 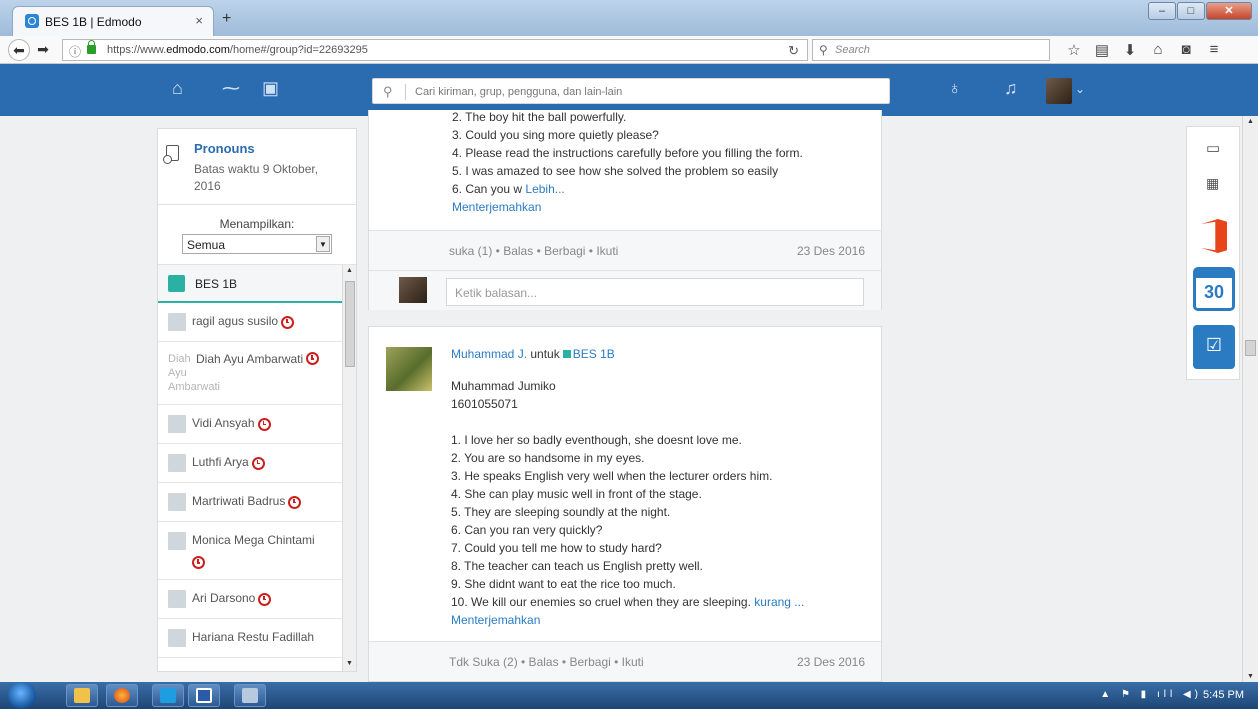 What do you see at coordinates (1059, 91) in the screenshot?
I see `user-avatar` at bounding box center [1059, 91].